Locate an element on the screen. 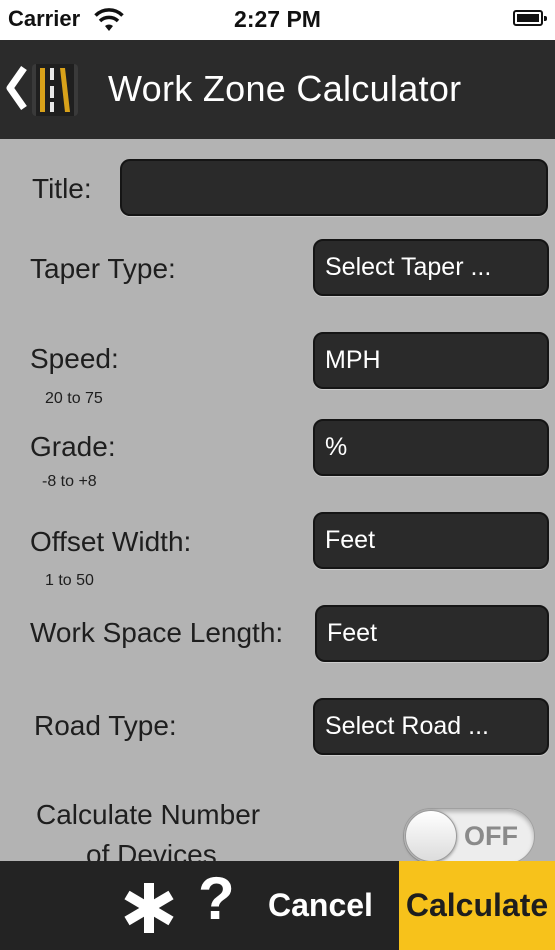 This screenshot has width=555, height=950. grade-input: % is located at coordinates (431, 447).